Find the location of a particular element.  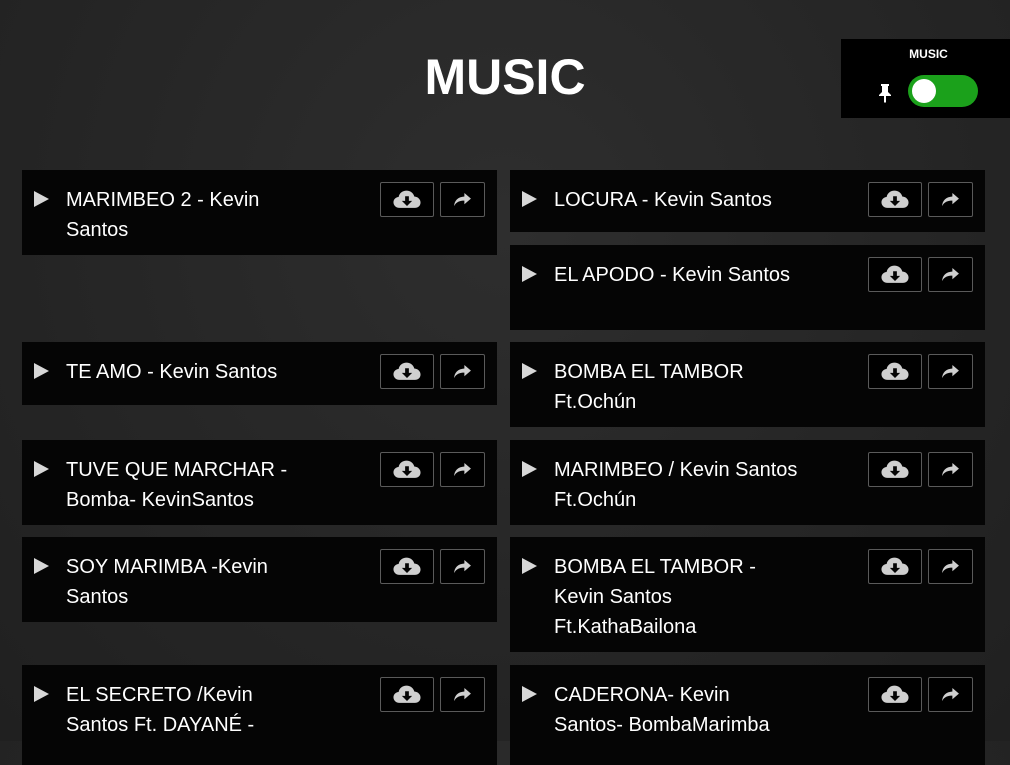

track-card: MARIMBEO 2 - Kevin Santos is located at coordinates (259, 212).